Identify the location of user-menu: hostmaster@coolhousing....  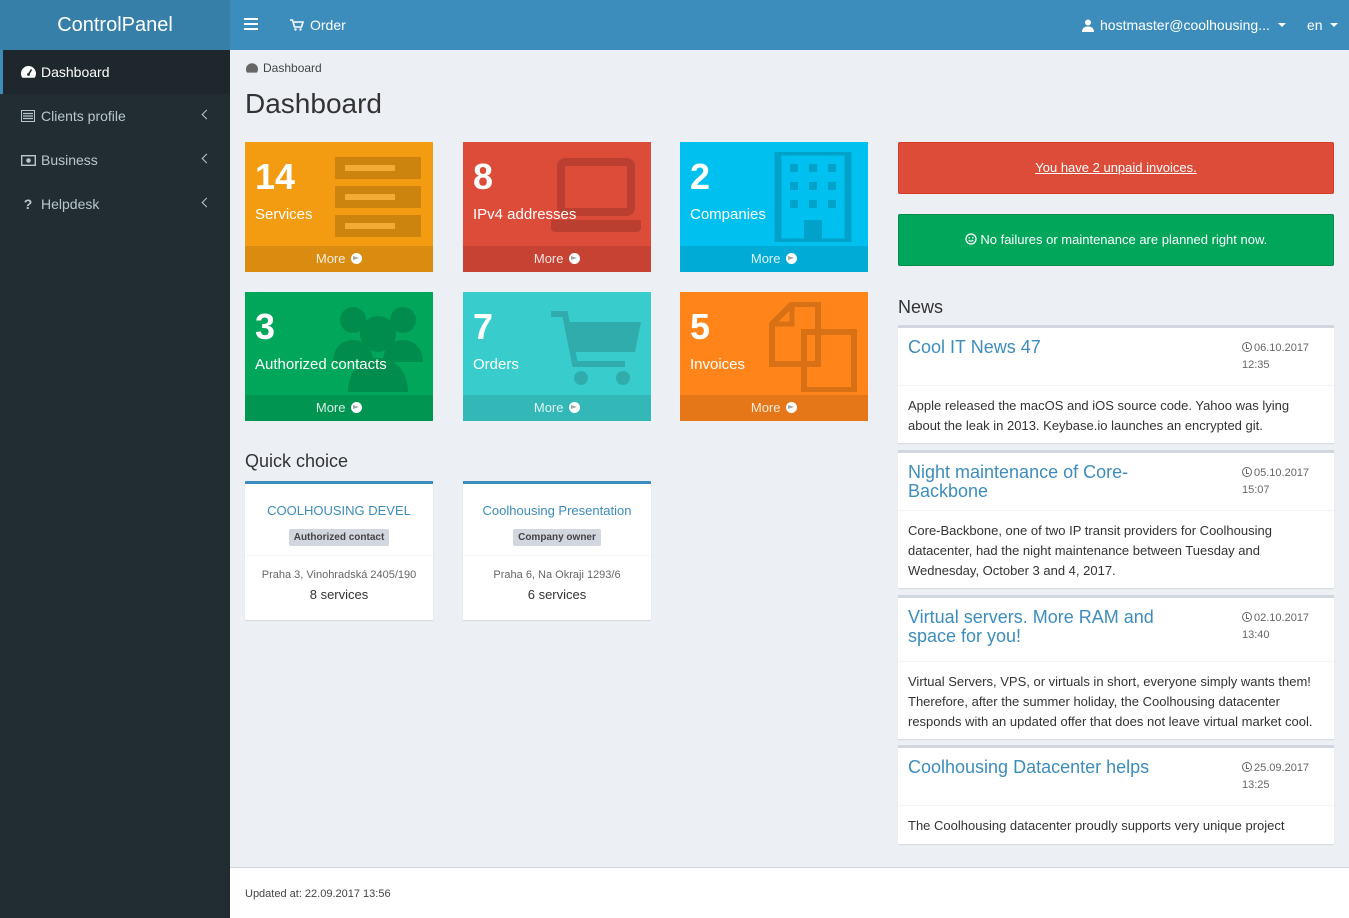
(1184, 25).